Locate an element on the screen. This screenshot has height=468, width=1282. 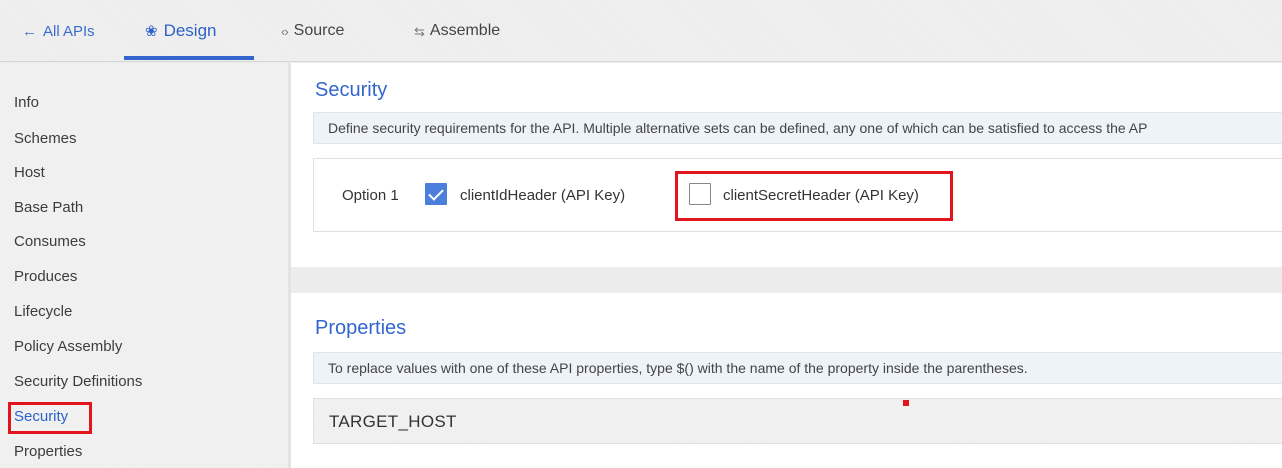
tab-design: ❀ Design is located at coordinates (181, 31).